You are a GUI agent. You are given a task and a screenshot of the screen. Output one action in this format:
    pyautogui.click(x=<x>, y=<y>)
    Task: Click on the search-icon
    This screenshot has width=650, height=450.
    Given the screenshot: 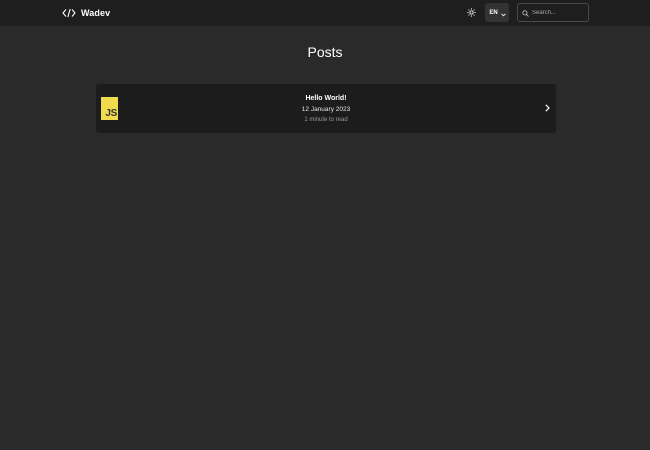 What is the action you would take?
    pyautogui.click(x=525, y=13)
    